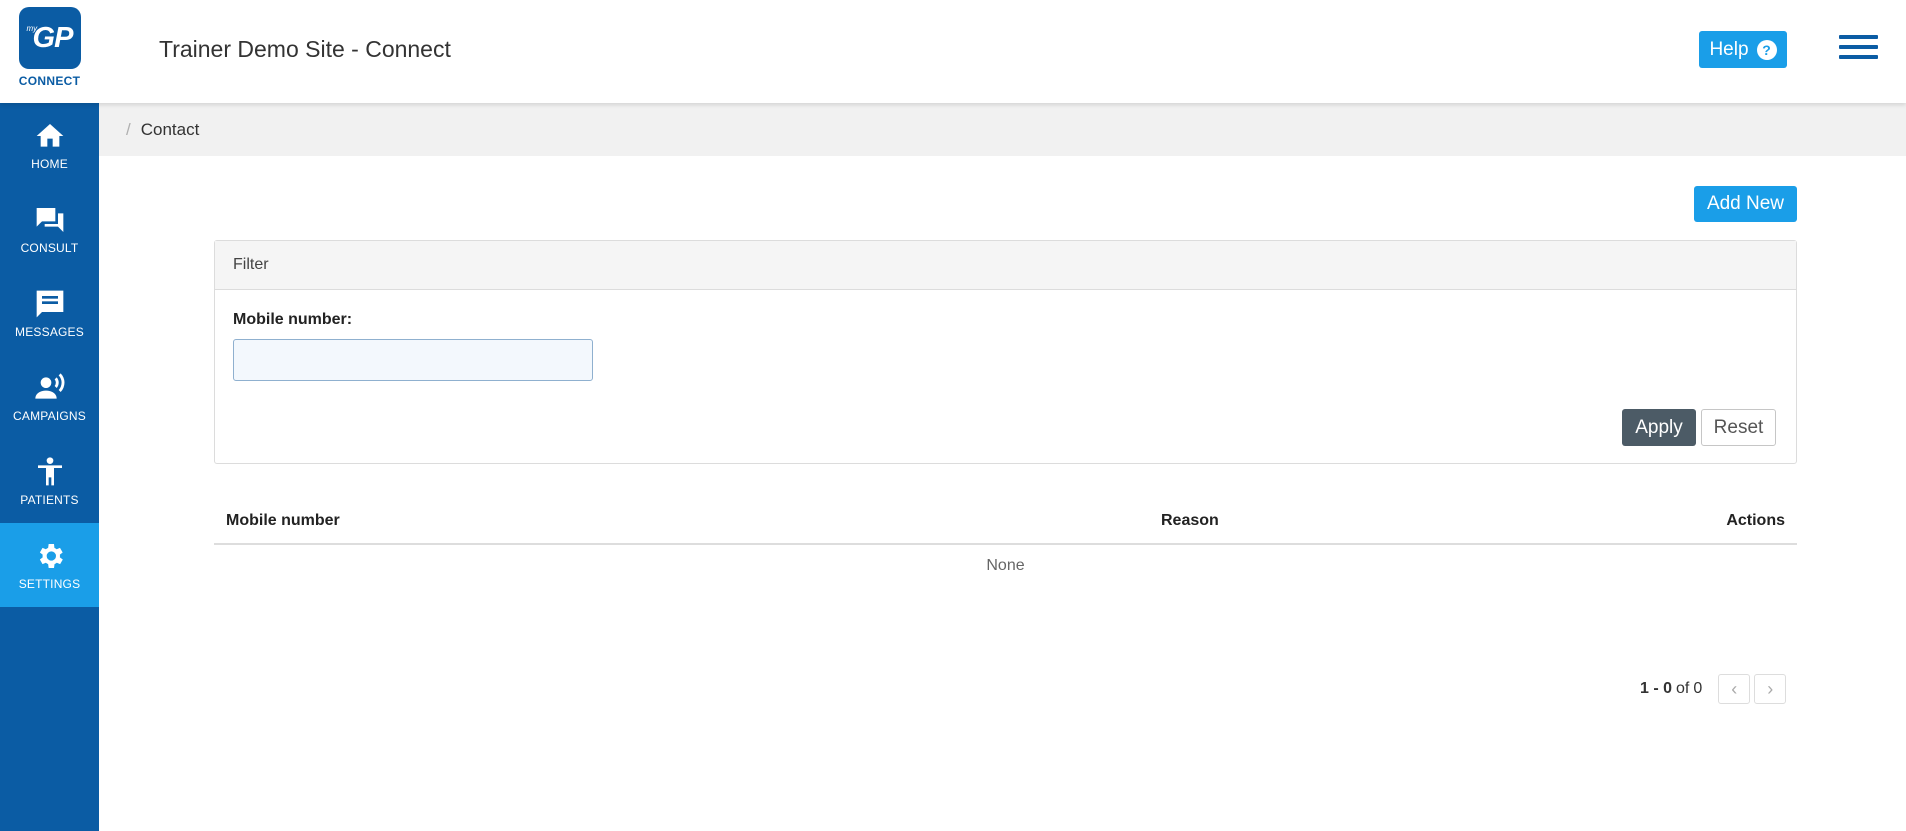  I want to click on question-circle-icon: ?, so click(1766, 49).